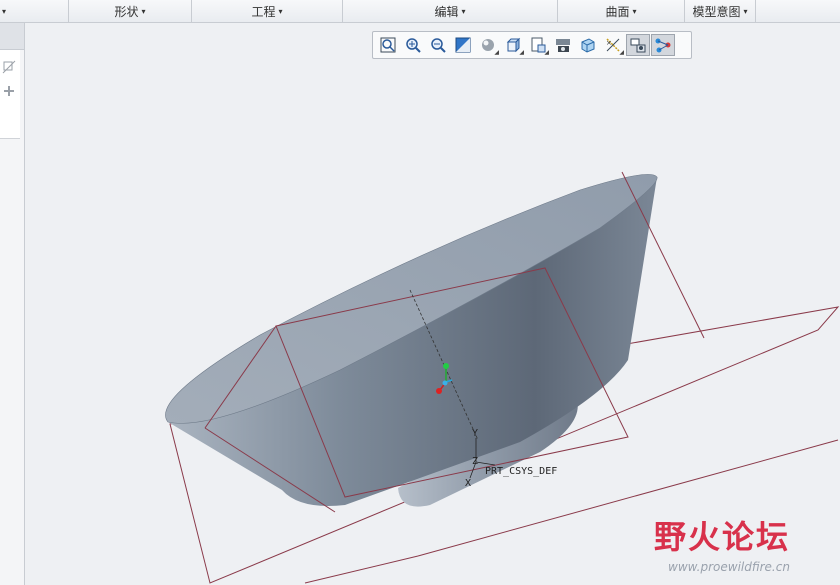 This screenshot has width=840, height=585. I want to click on watermark-title: 野火论坛, so click(722, 537).